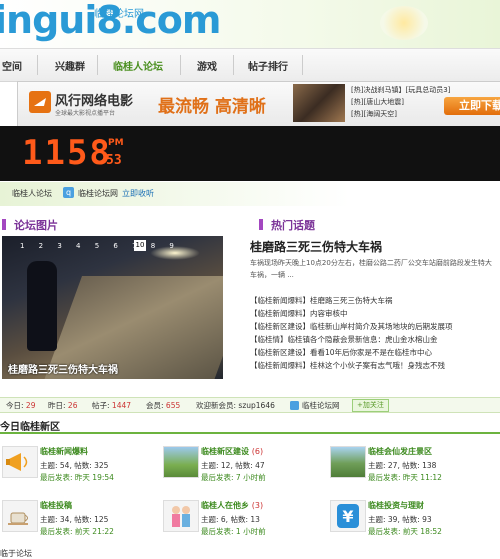 The image size is (500, 559). I want to click on breadcrumb-site: 临桂论坛网, so click(98, 193).